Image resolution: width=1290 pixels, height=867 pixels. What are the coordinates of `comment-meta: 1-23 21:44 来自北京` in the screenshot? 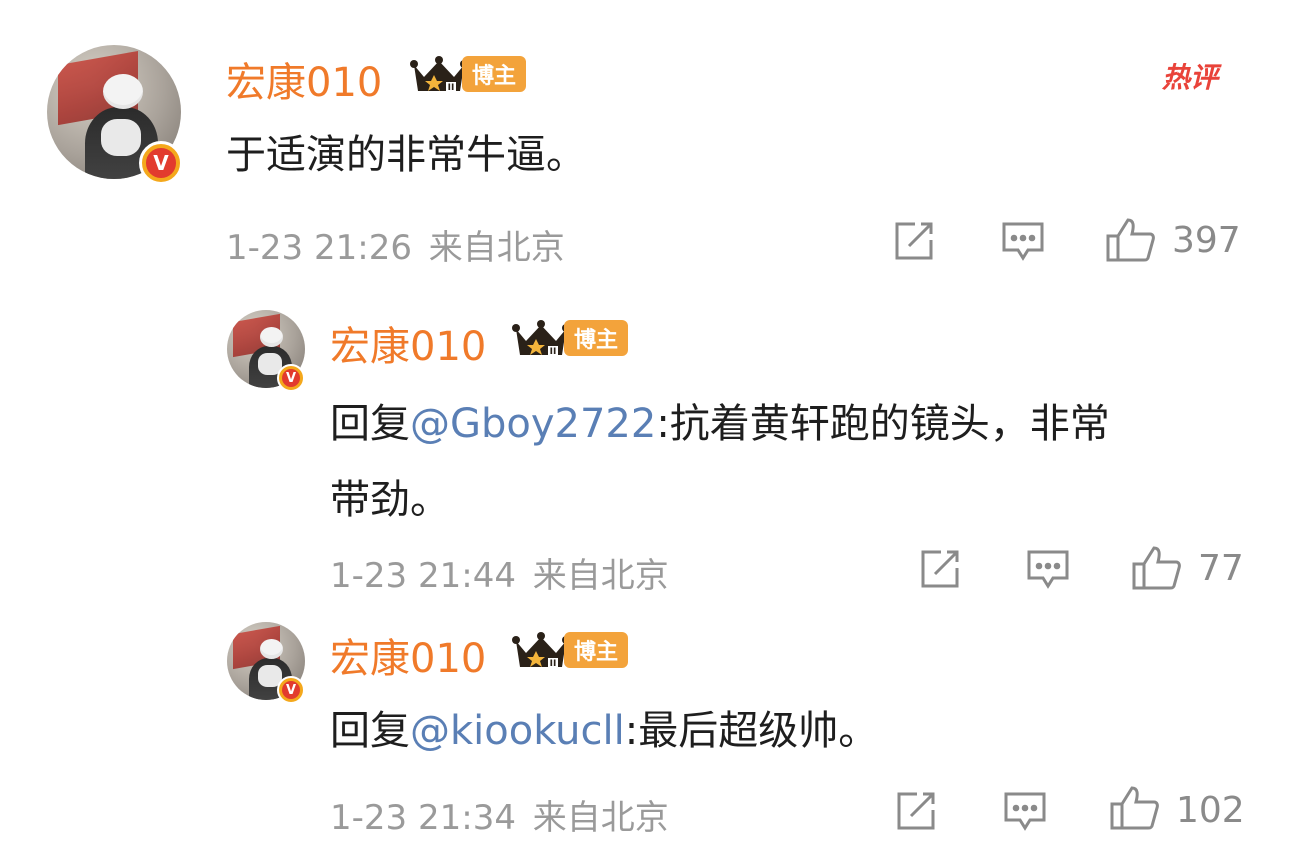 It's located at (499, 572).